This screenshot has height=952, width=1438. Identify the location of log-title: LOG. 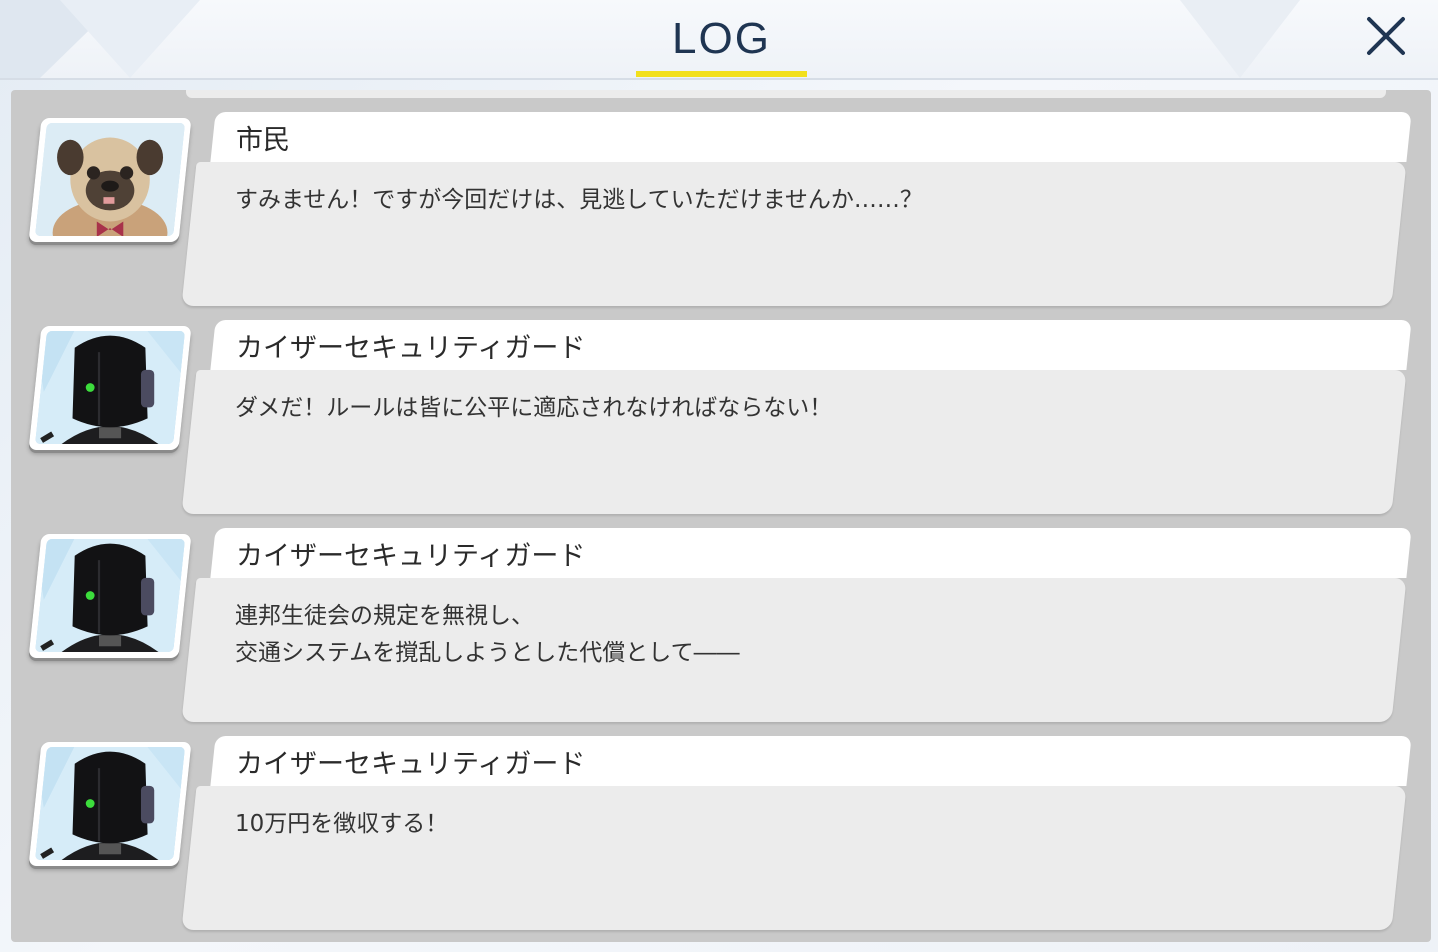
(721, 38).